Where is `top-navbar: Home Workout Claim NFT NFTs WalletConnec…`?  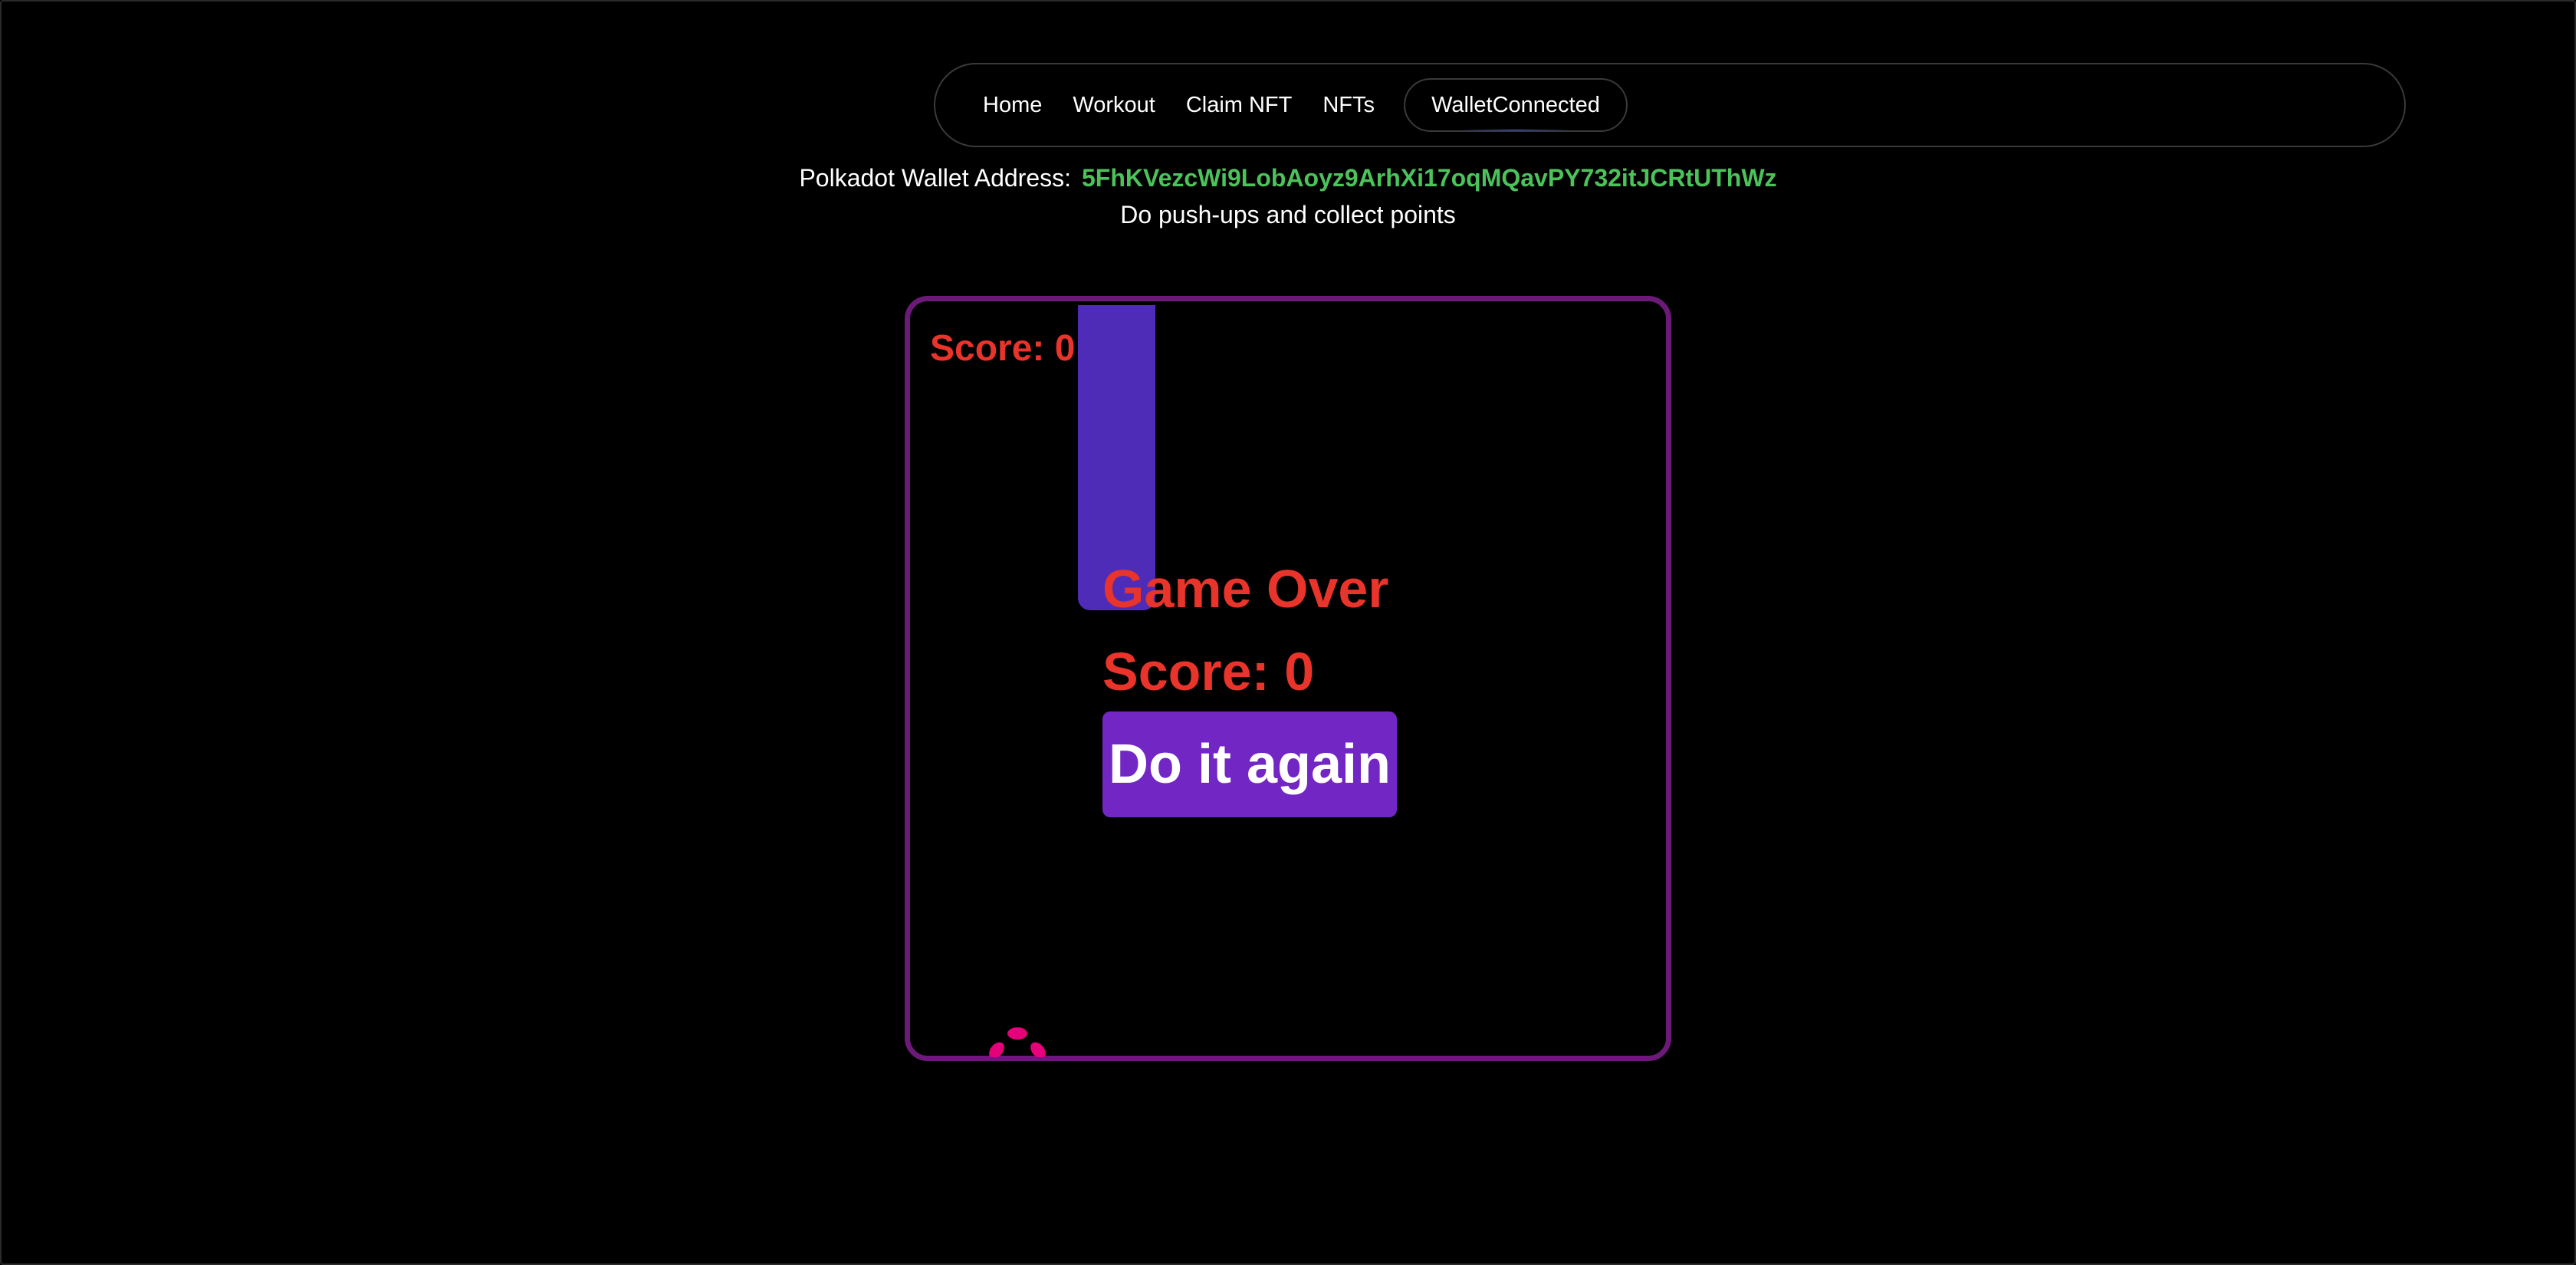 top-navbar: Home Workout Claim NFT NFTs WalletConnec… is located at coordinates (1670, 105).